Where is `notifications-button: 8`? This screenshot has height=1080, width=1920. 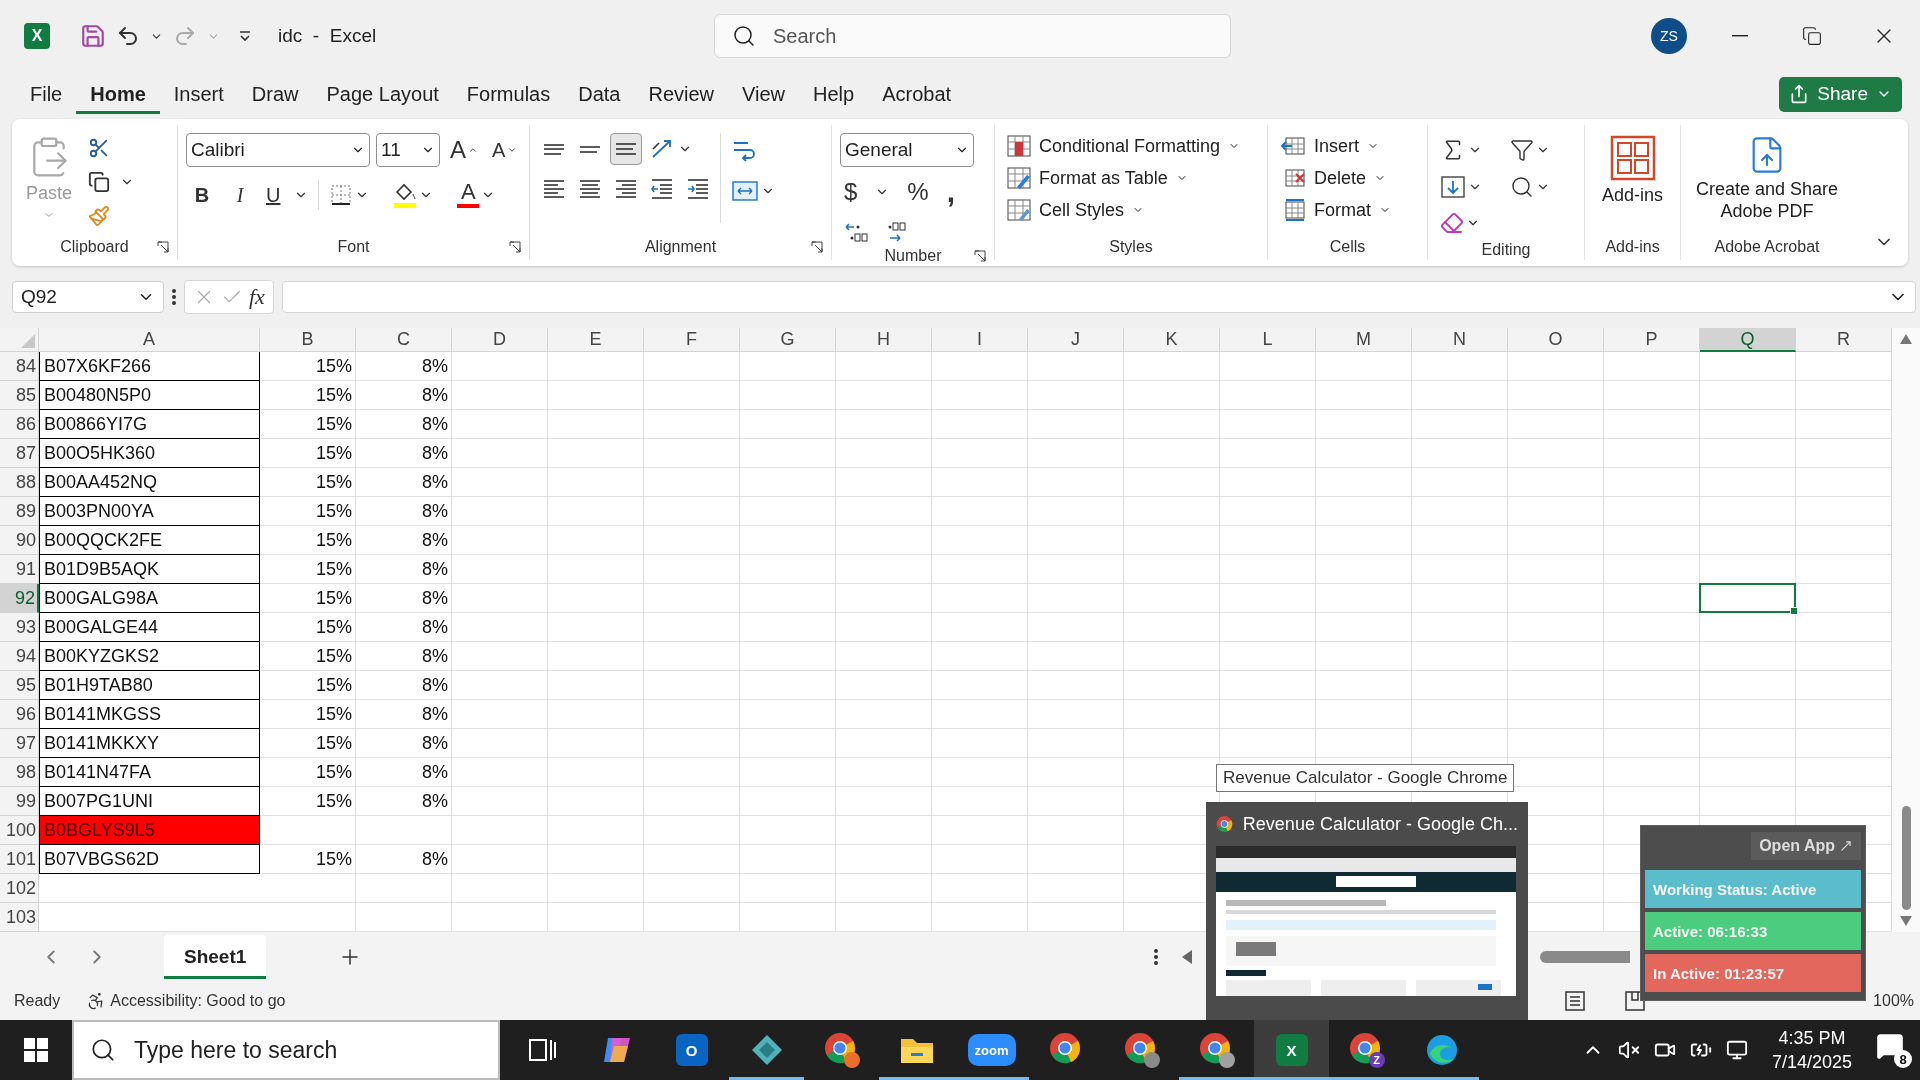
notifications-button: 8 is located at coordinates (1894, 1050).